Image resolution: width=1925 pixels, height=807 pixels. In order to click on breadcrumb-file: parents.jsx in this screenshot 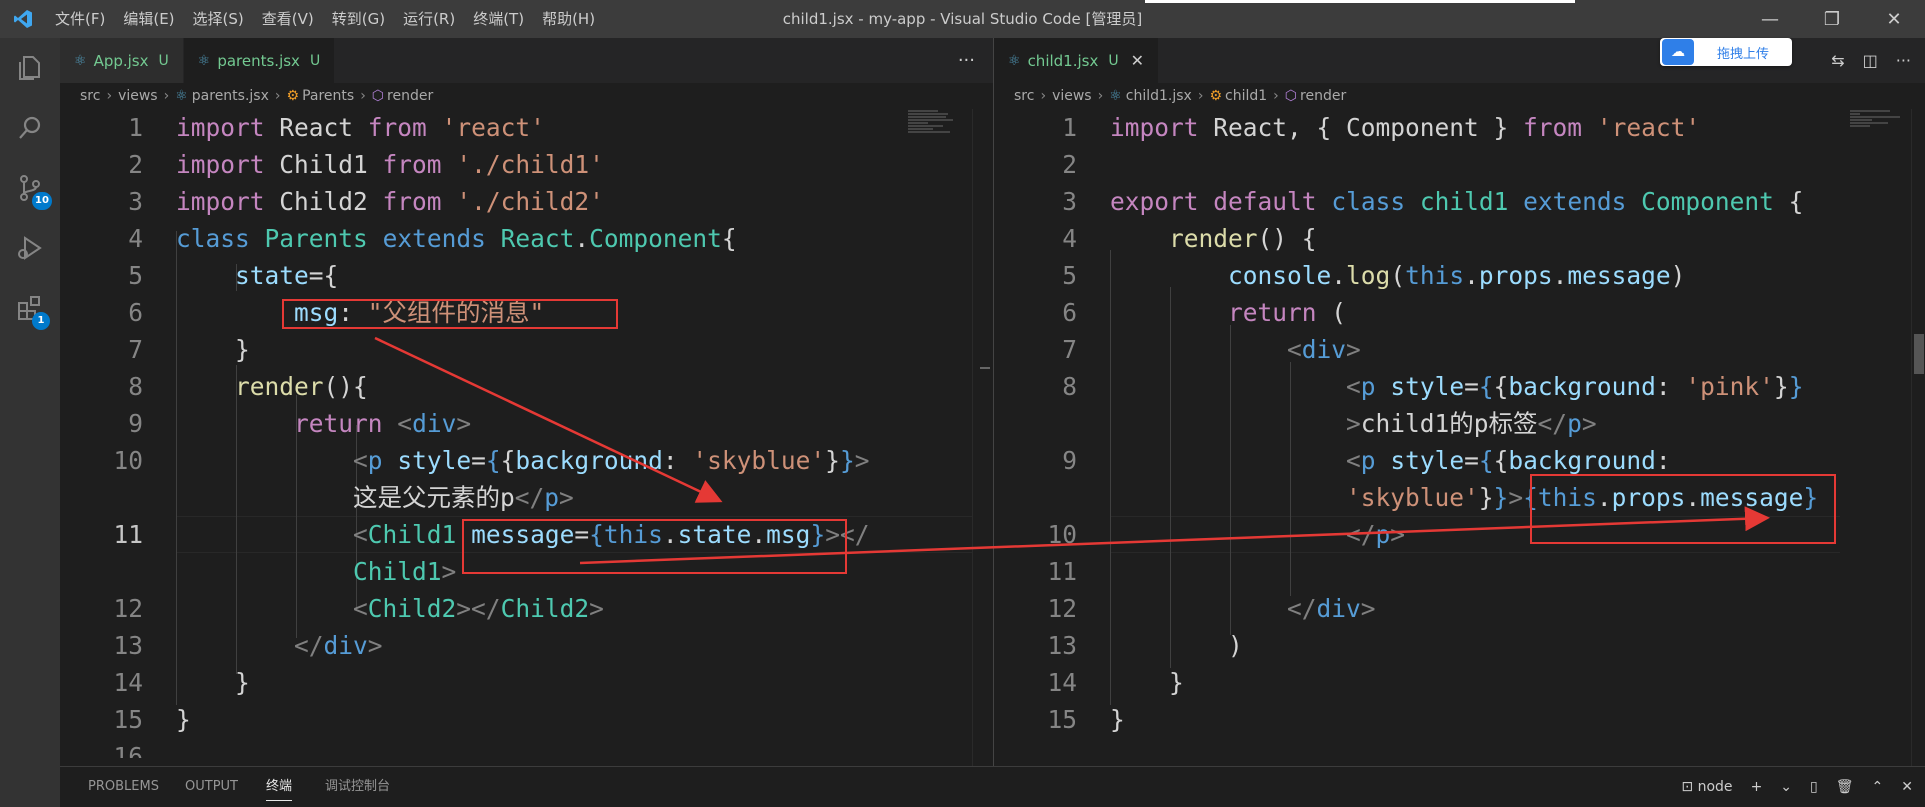, I will do `click(230, 96)`.